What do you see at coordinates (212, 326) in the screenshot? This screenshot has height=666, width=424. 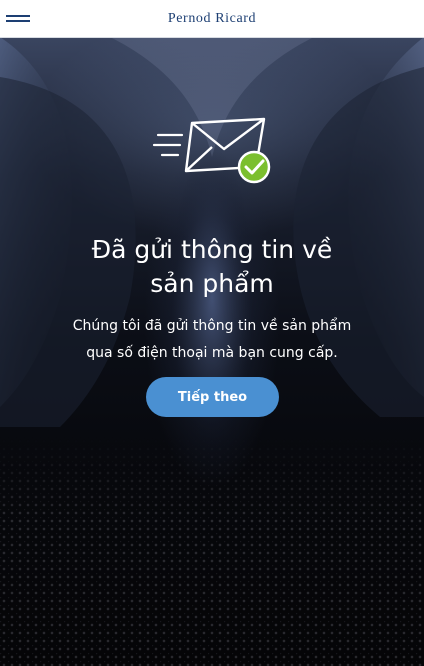 I see `description-line-1: Chúng tôi đã gửi thông tin về sản phẩm` at bounding box center [212, 326].